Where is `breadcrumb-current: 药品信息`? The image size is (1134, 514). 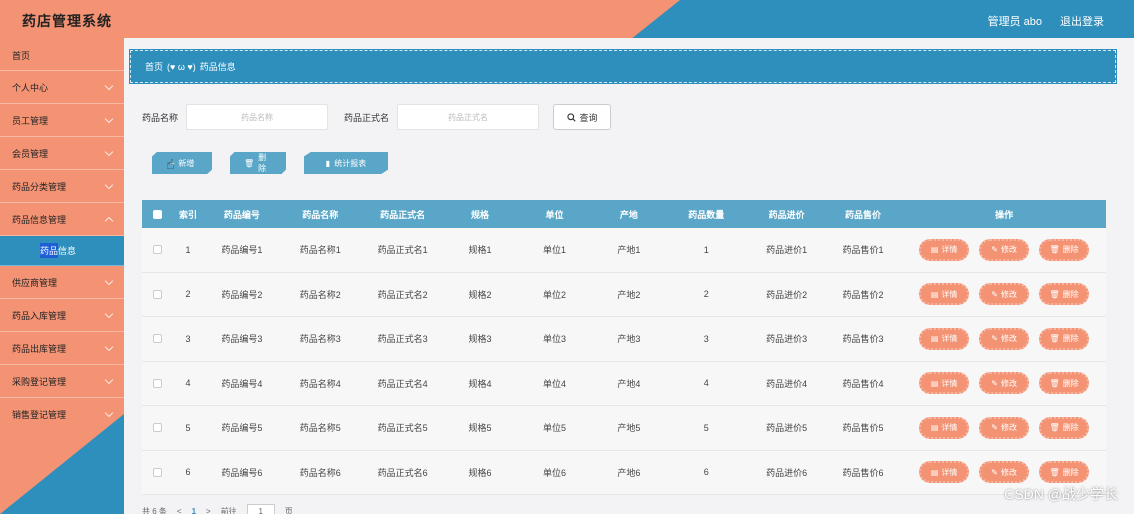 breadcrumb-current: 药品信息 is located at coordinates (217, 67).